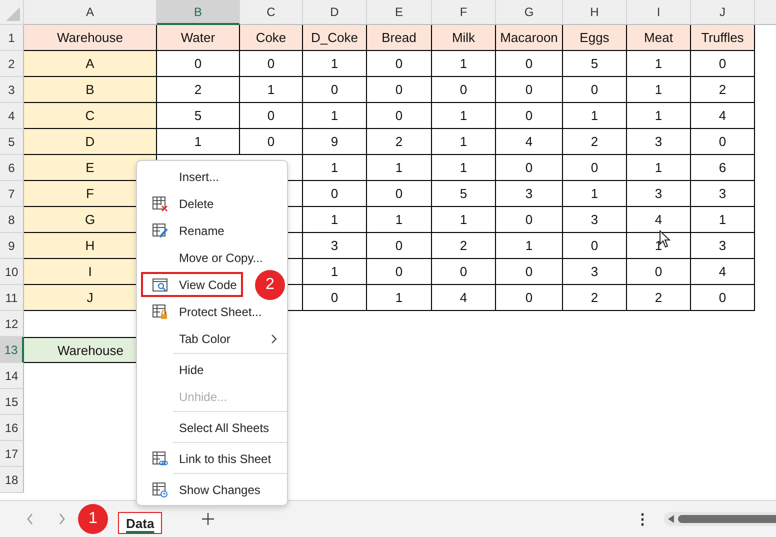  Describe the element at coordinates (12, 480) in the screenshot. I see `row-header: 18` at that location.